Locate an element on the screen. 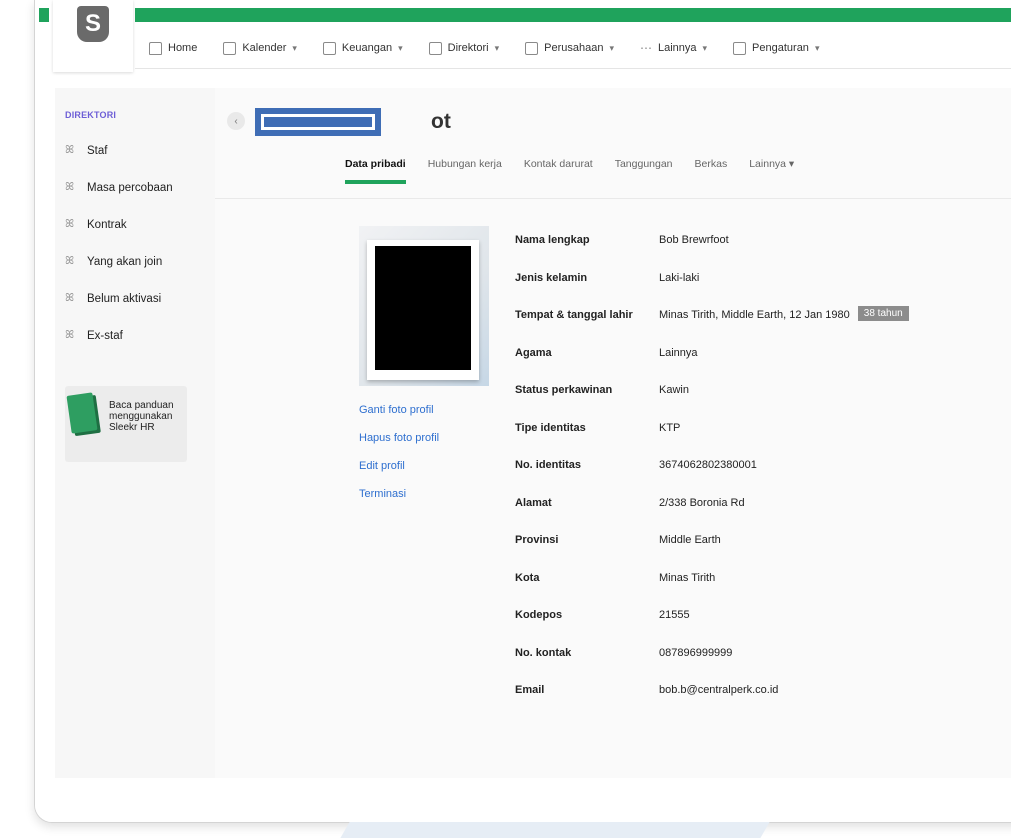 This screenshot has width=1011, height=838. detail-label: Nama lengkap is located at coordinates (552, 240).